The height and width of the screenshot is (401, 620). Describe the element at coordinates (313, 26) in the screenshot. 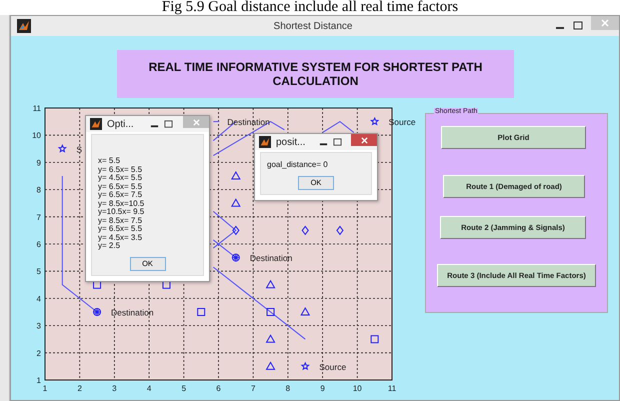

I see `window-title: Shortest Distance` at that location.